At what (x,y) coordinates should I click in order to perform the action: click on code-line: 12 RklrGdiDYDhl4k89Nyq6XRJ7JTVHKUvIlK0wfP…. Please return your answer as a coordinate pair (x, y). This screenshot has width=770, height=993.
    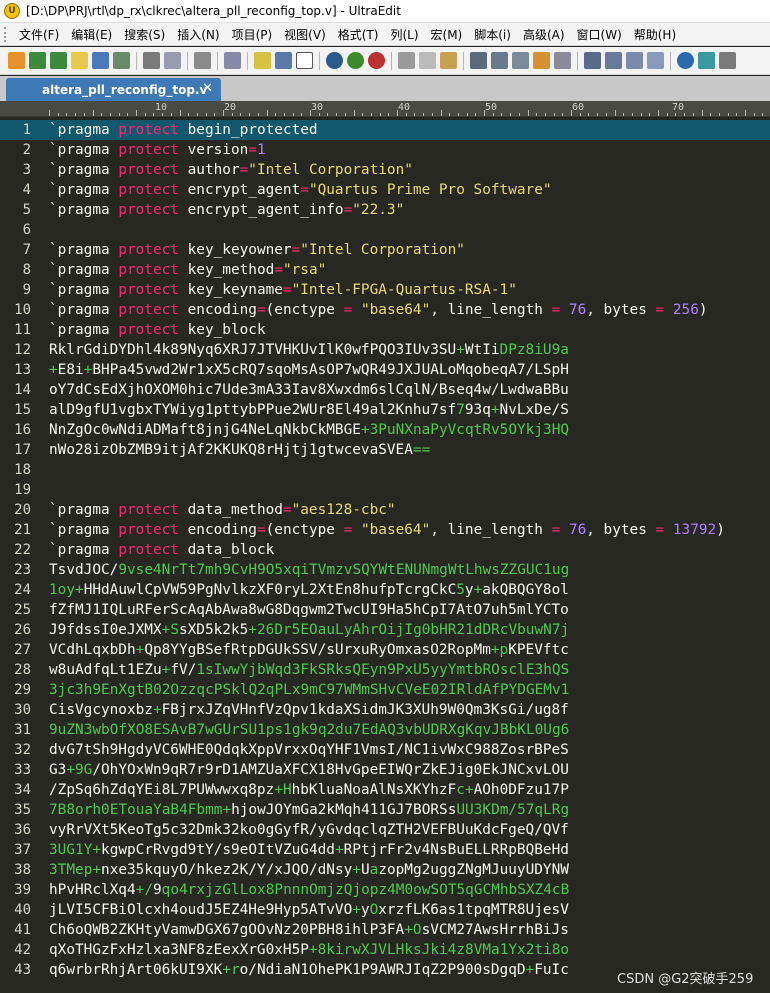
    Looking at the image, I should click on (385, 350).